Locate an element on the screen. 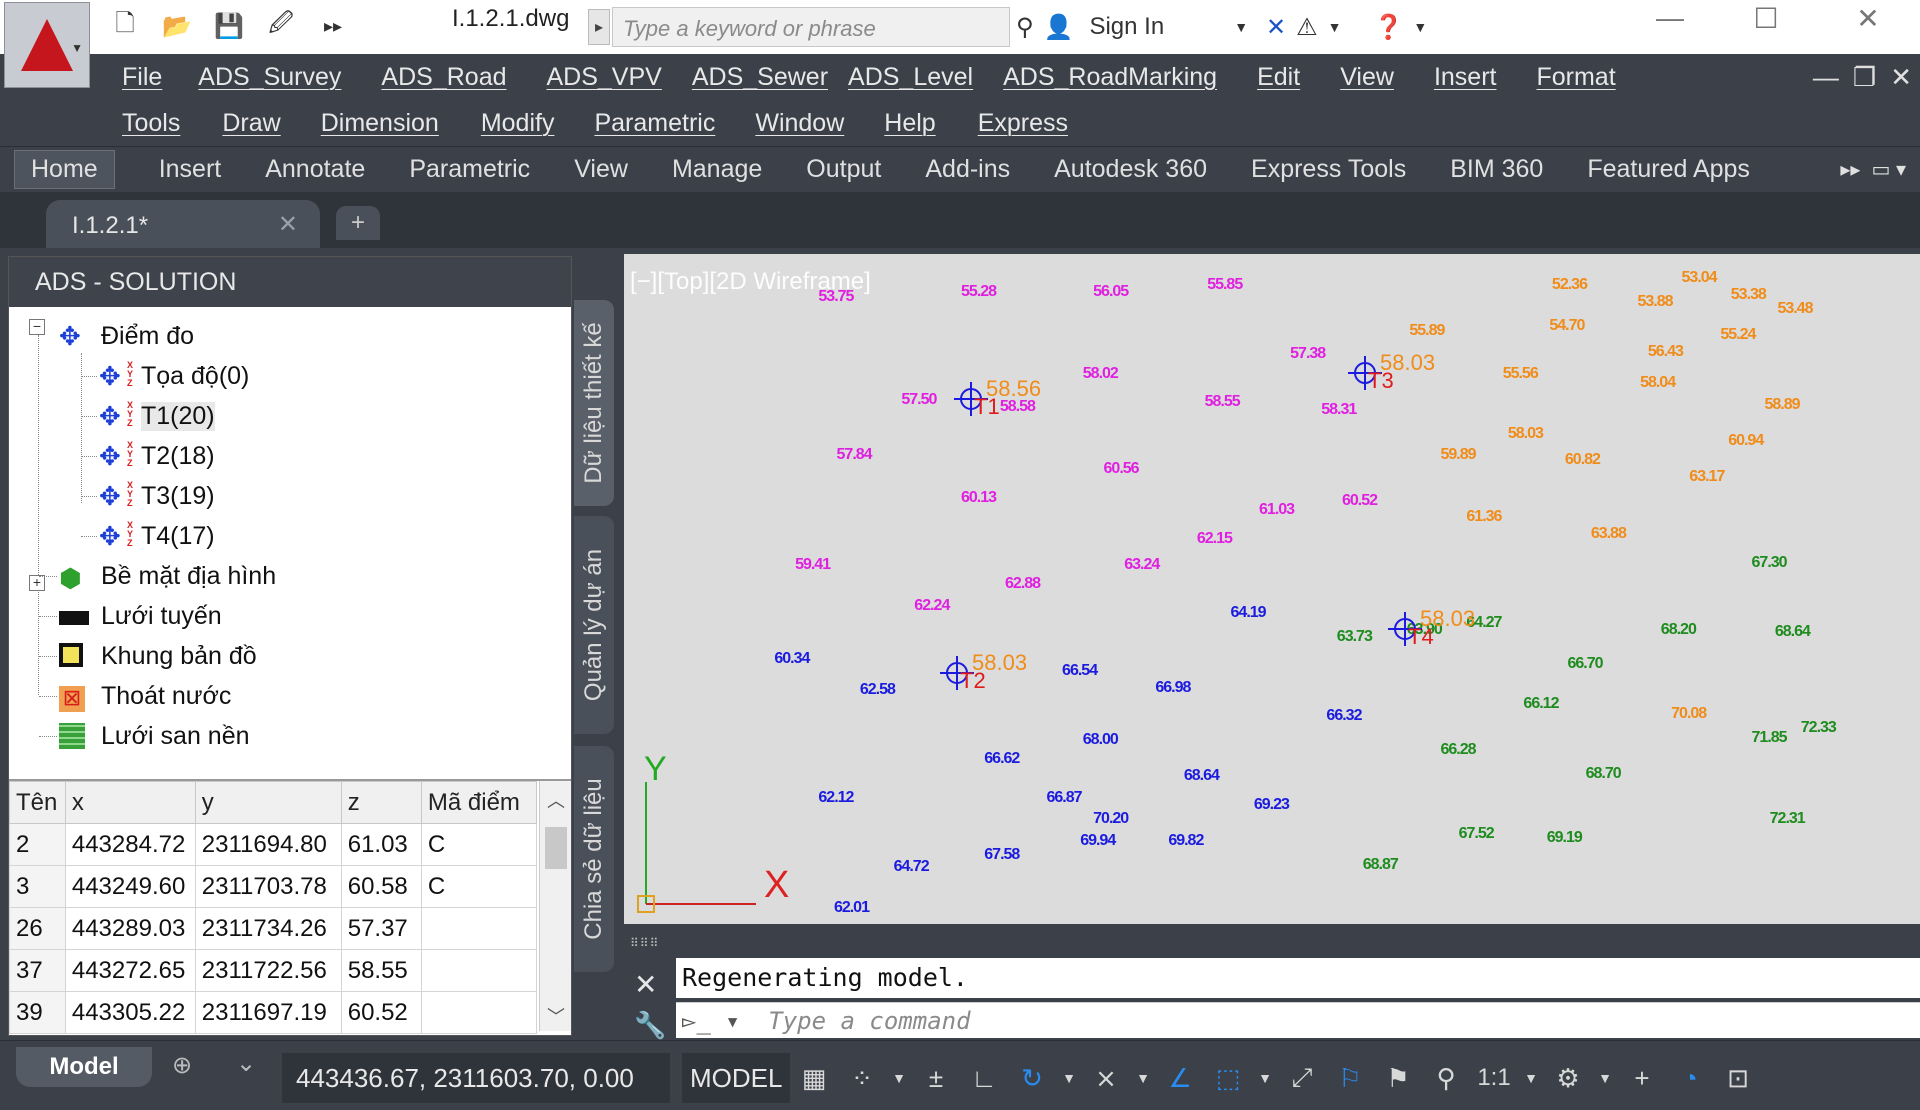  sign-in-button: Sign In is located at coordinates (1126, 27).